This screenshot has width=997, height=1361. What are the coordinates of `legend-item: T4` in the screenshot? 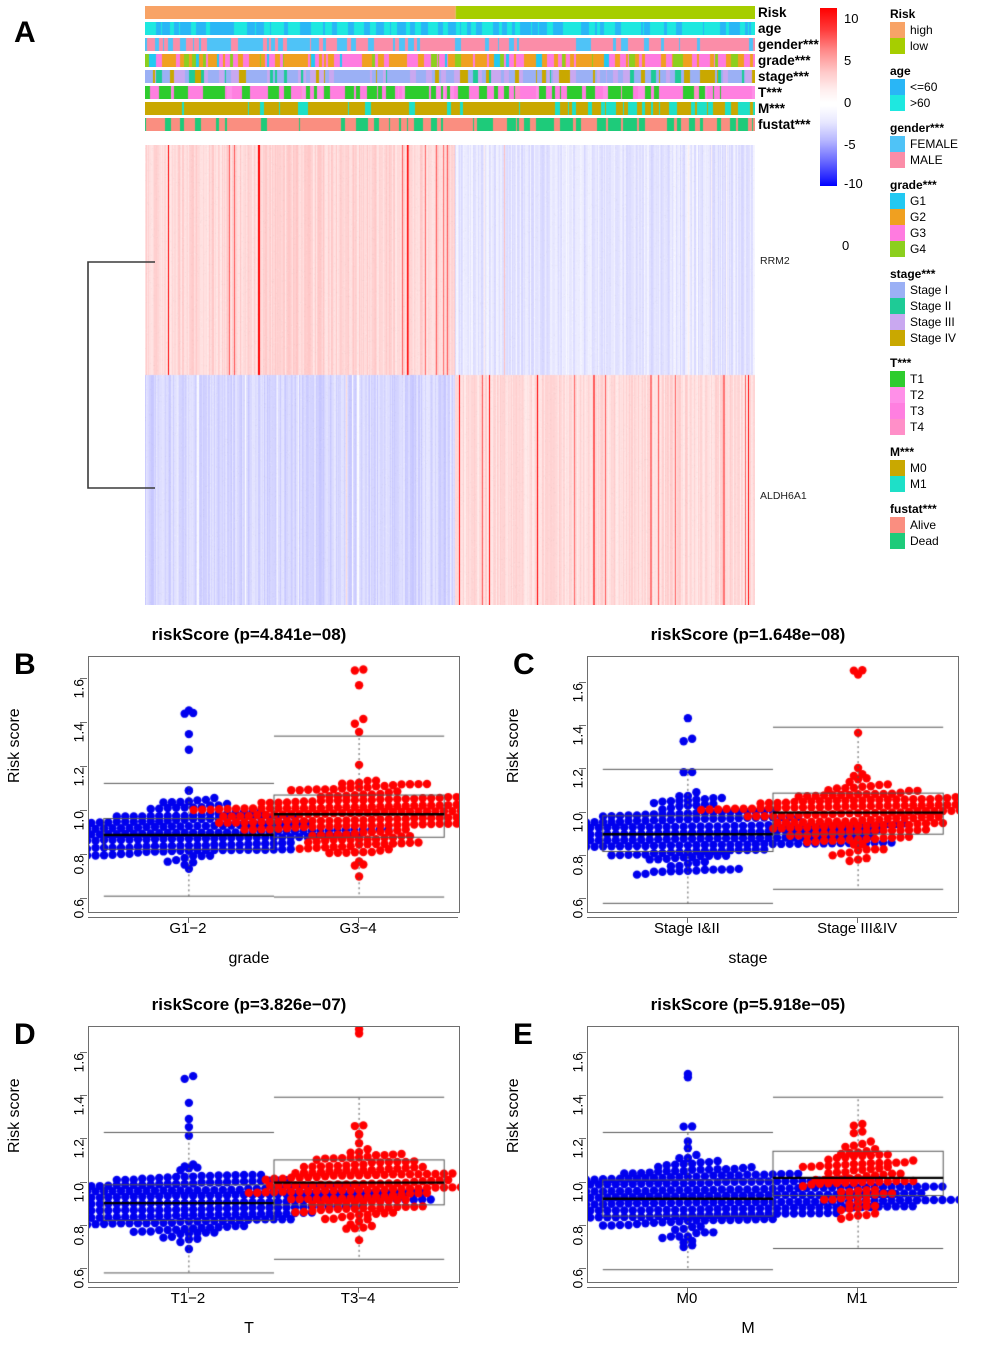 It's located at (943, 427).